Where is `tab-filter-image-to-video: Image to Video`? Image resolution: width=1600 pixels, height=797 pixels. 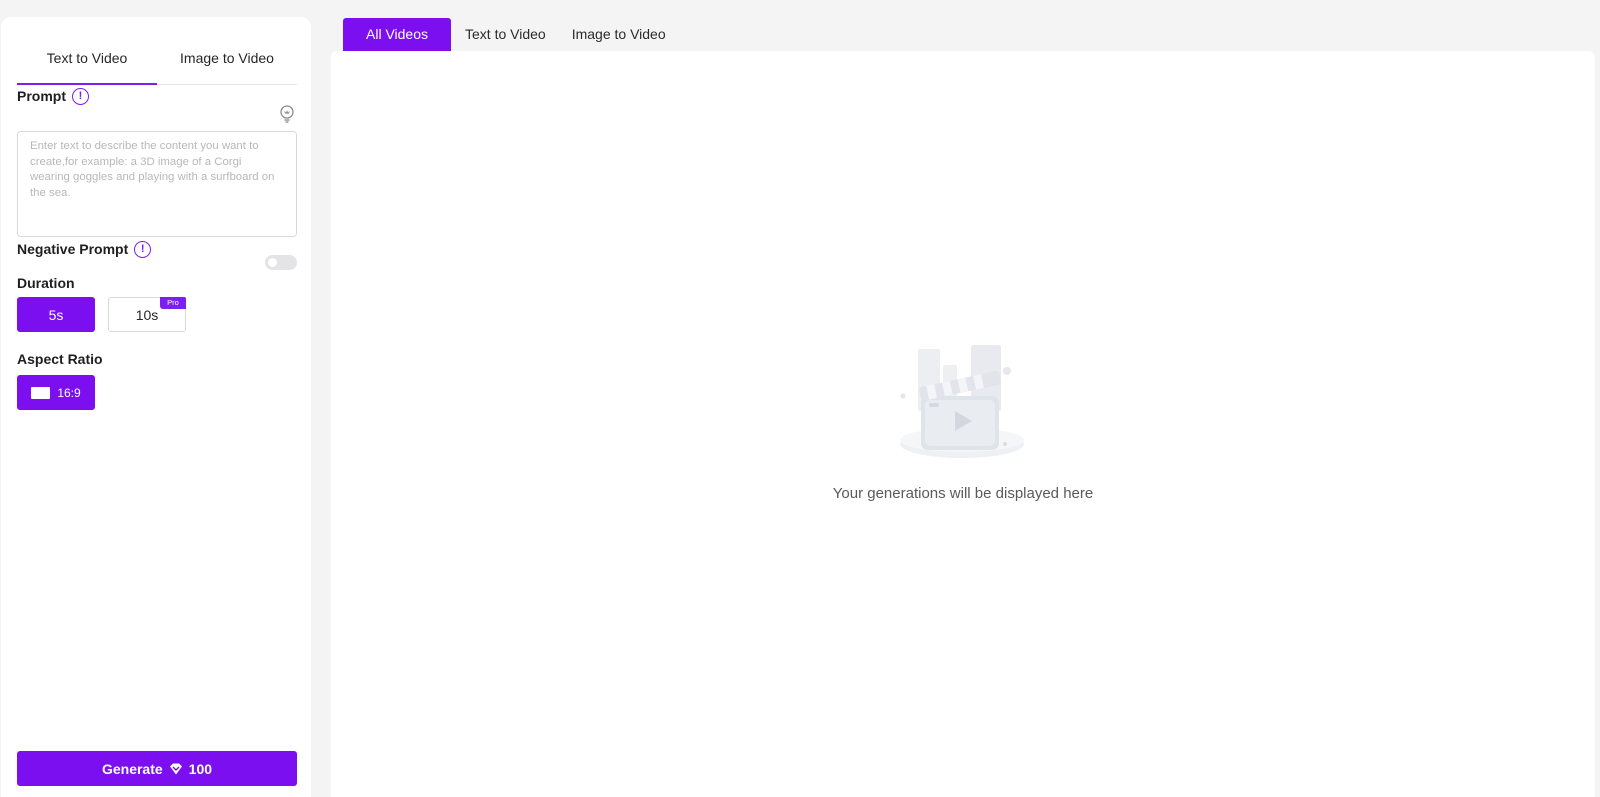 tab-filter-image-to-video: Image to Video is located at coordinates (619, 34).